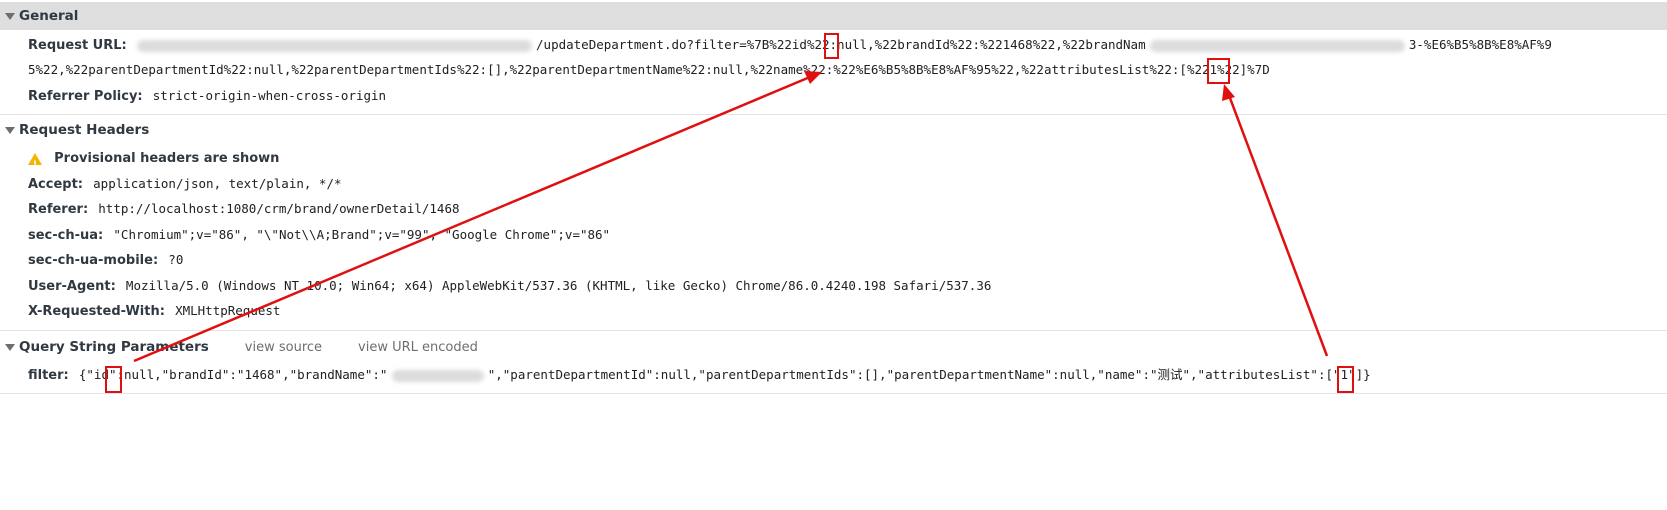 Image resolution: width=1667 pixels, height=510 pixels. What do you see at coordinates (833, 130) in the screenshot?
I see `request-headers-section-header: Request Headers` at bounding box center [833, 130].